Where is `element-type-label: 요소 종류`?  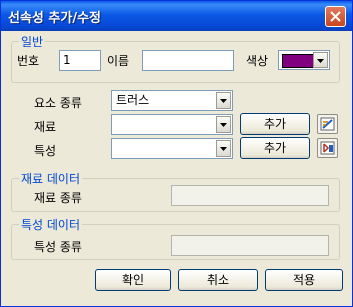 element-type-label: 요소 종류 is located at coordinates (58, 103).